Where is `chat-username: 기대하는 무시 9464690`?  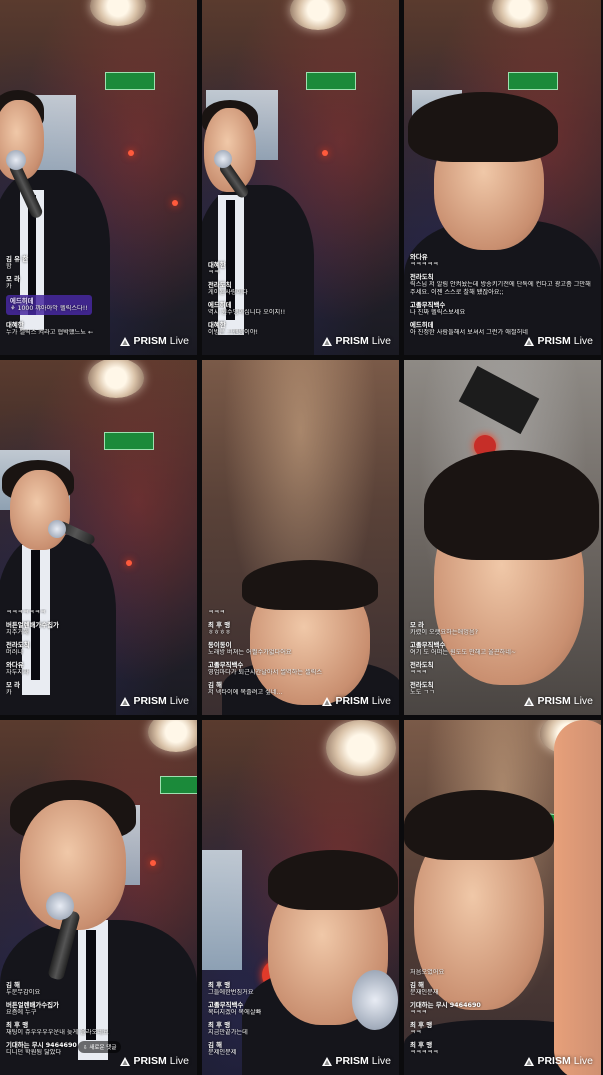
chat-username: 기대하는 무시 9464690 is located at coordinates (445, 1005).